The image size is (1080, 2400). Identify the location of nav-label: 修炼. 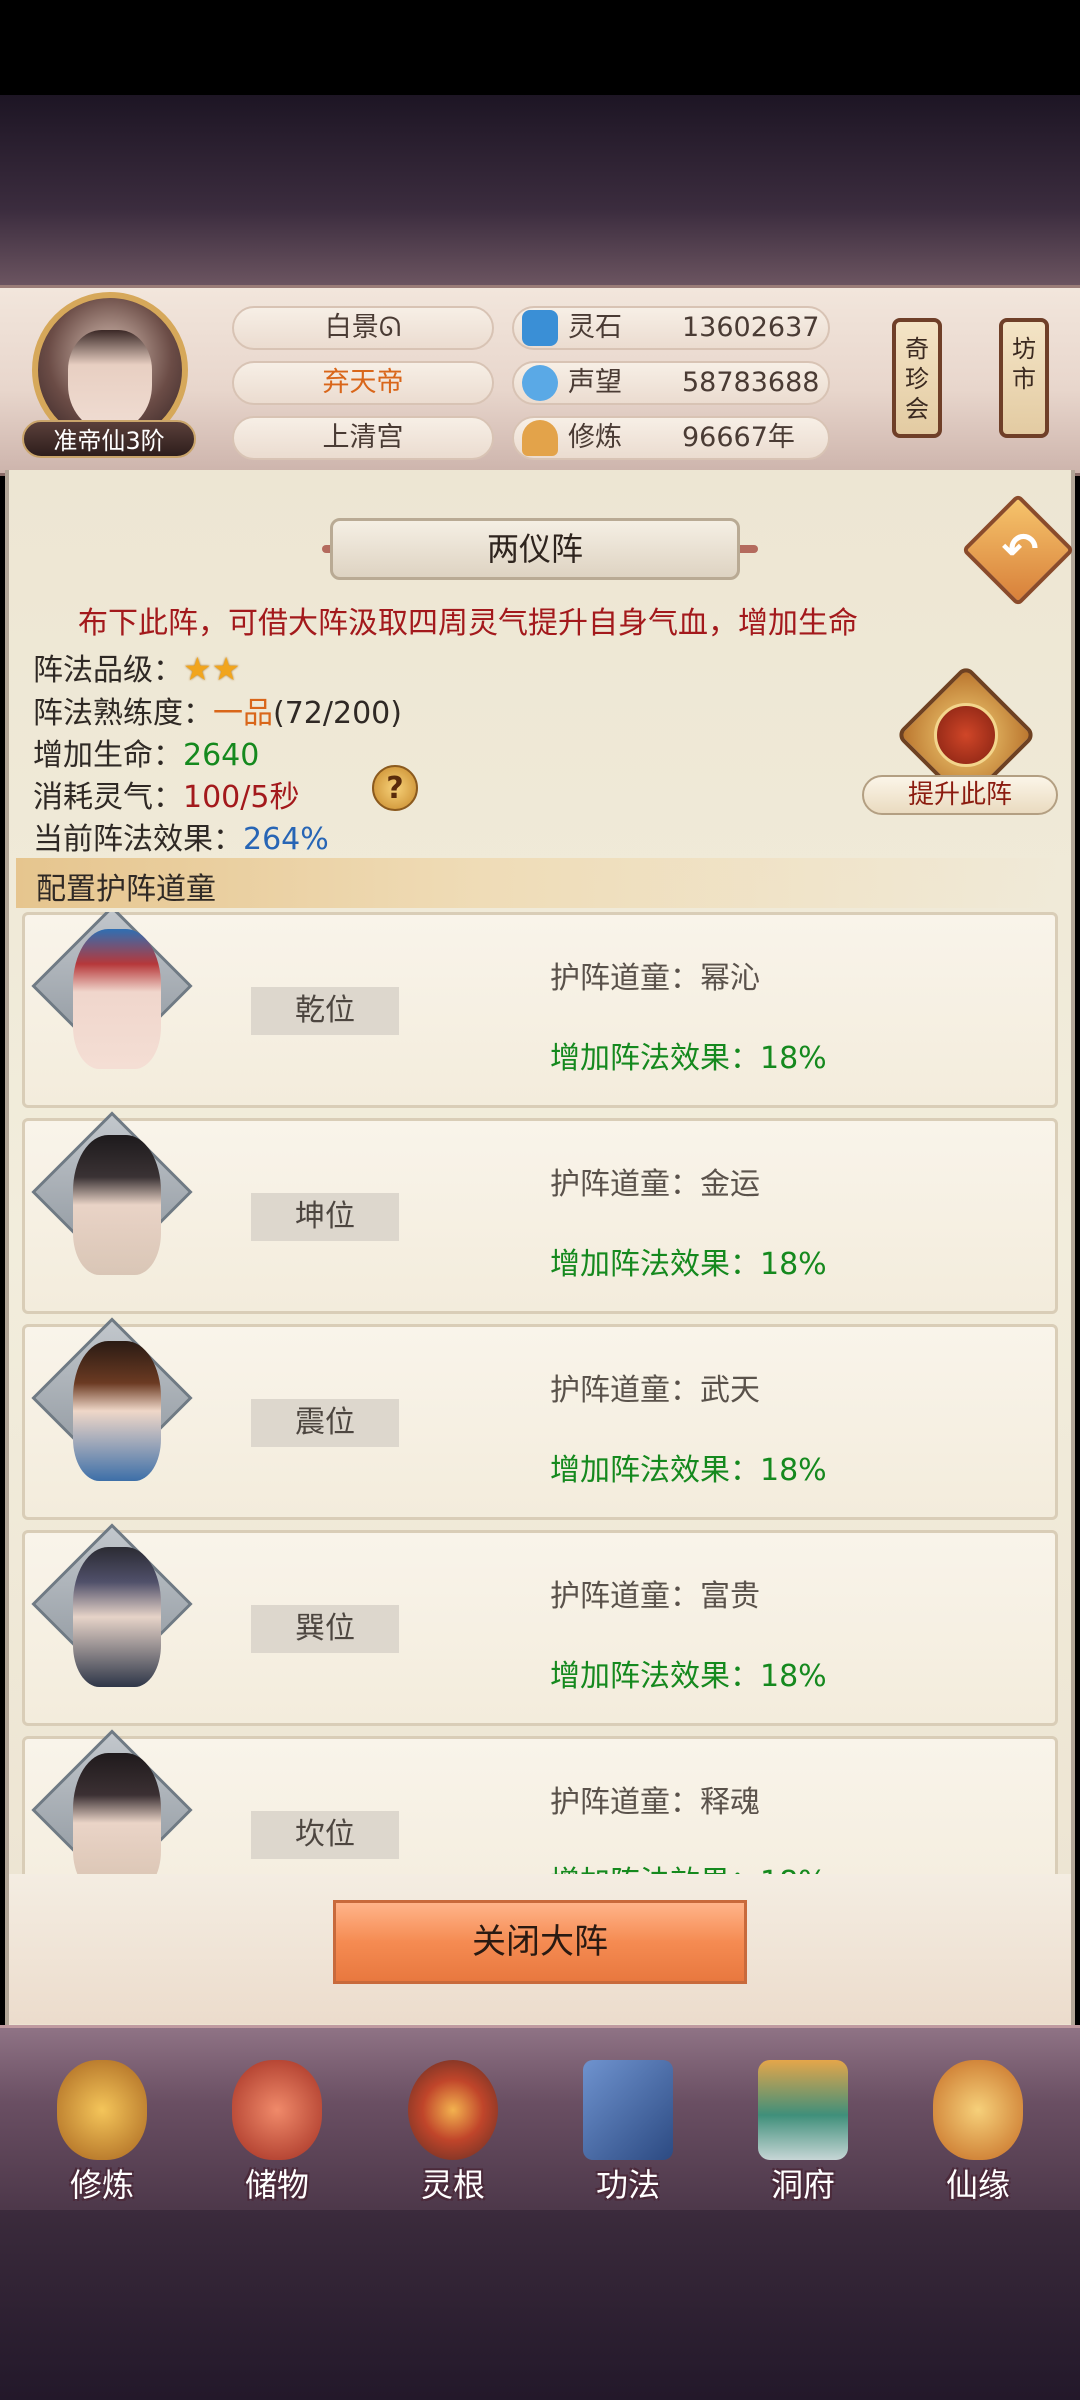
(101, 2185).